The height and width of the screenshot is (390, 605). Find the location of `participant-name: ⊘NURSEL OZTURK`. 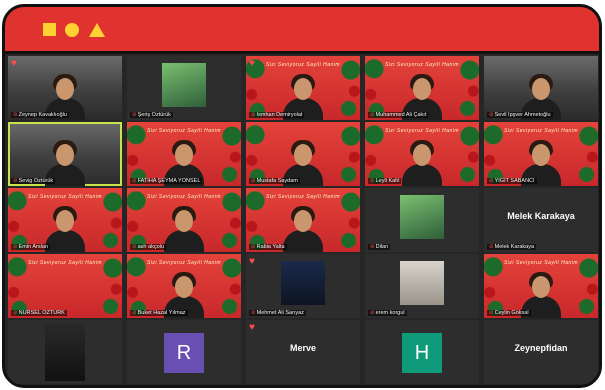

participant-name: ⊘NURSEL OZTURK is located at coordinates (39, 313).